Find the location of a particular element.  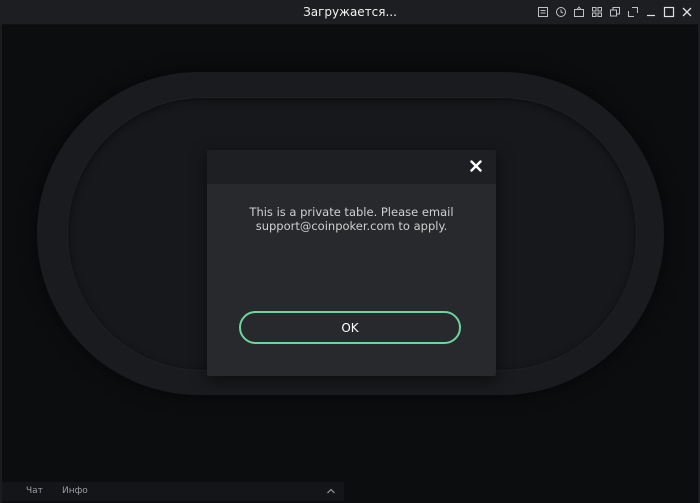

title-bar-controls is located at coordinates (615, 12).